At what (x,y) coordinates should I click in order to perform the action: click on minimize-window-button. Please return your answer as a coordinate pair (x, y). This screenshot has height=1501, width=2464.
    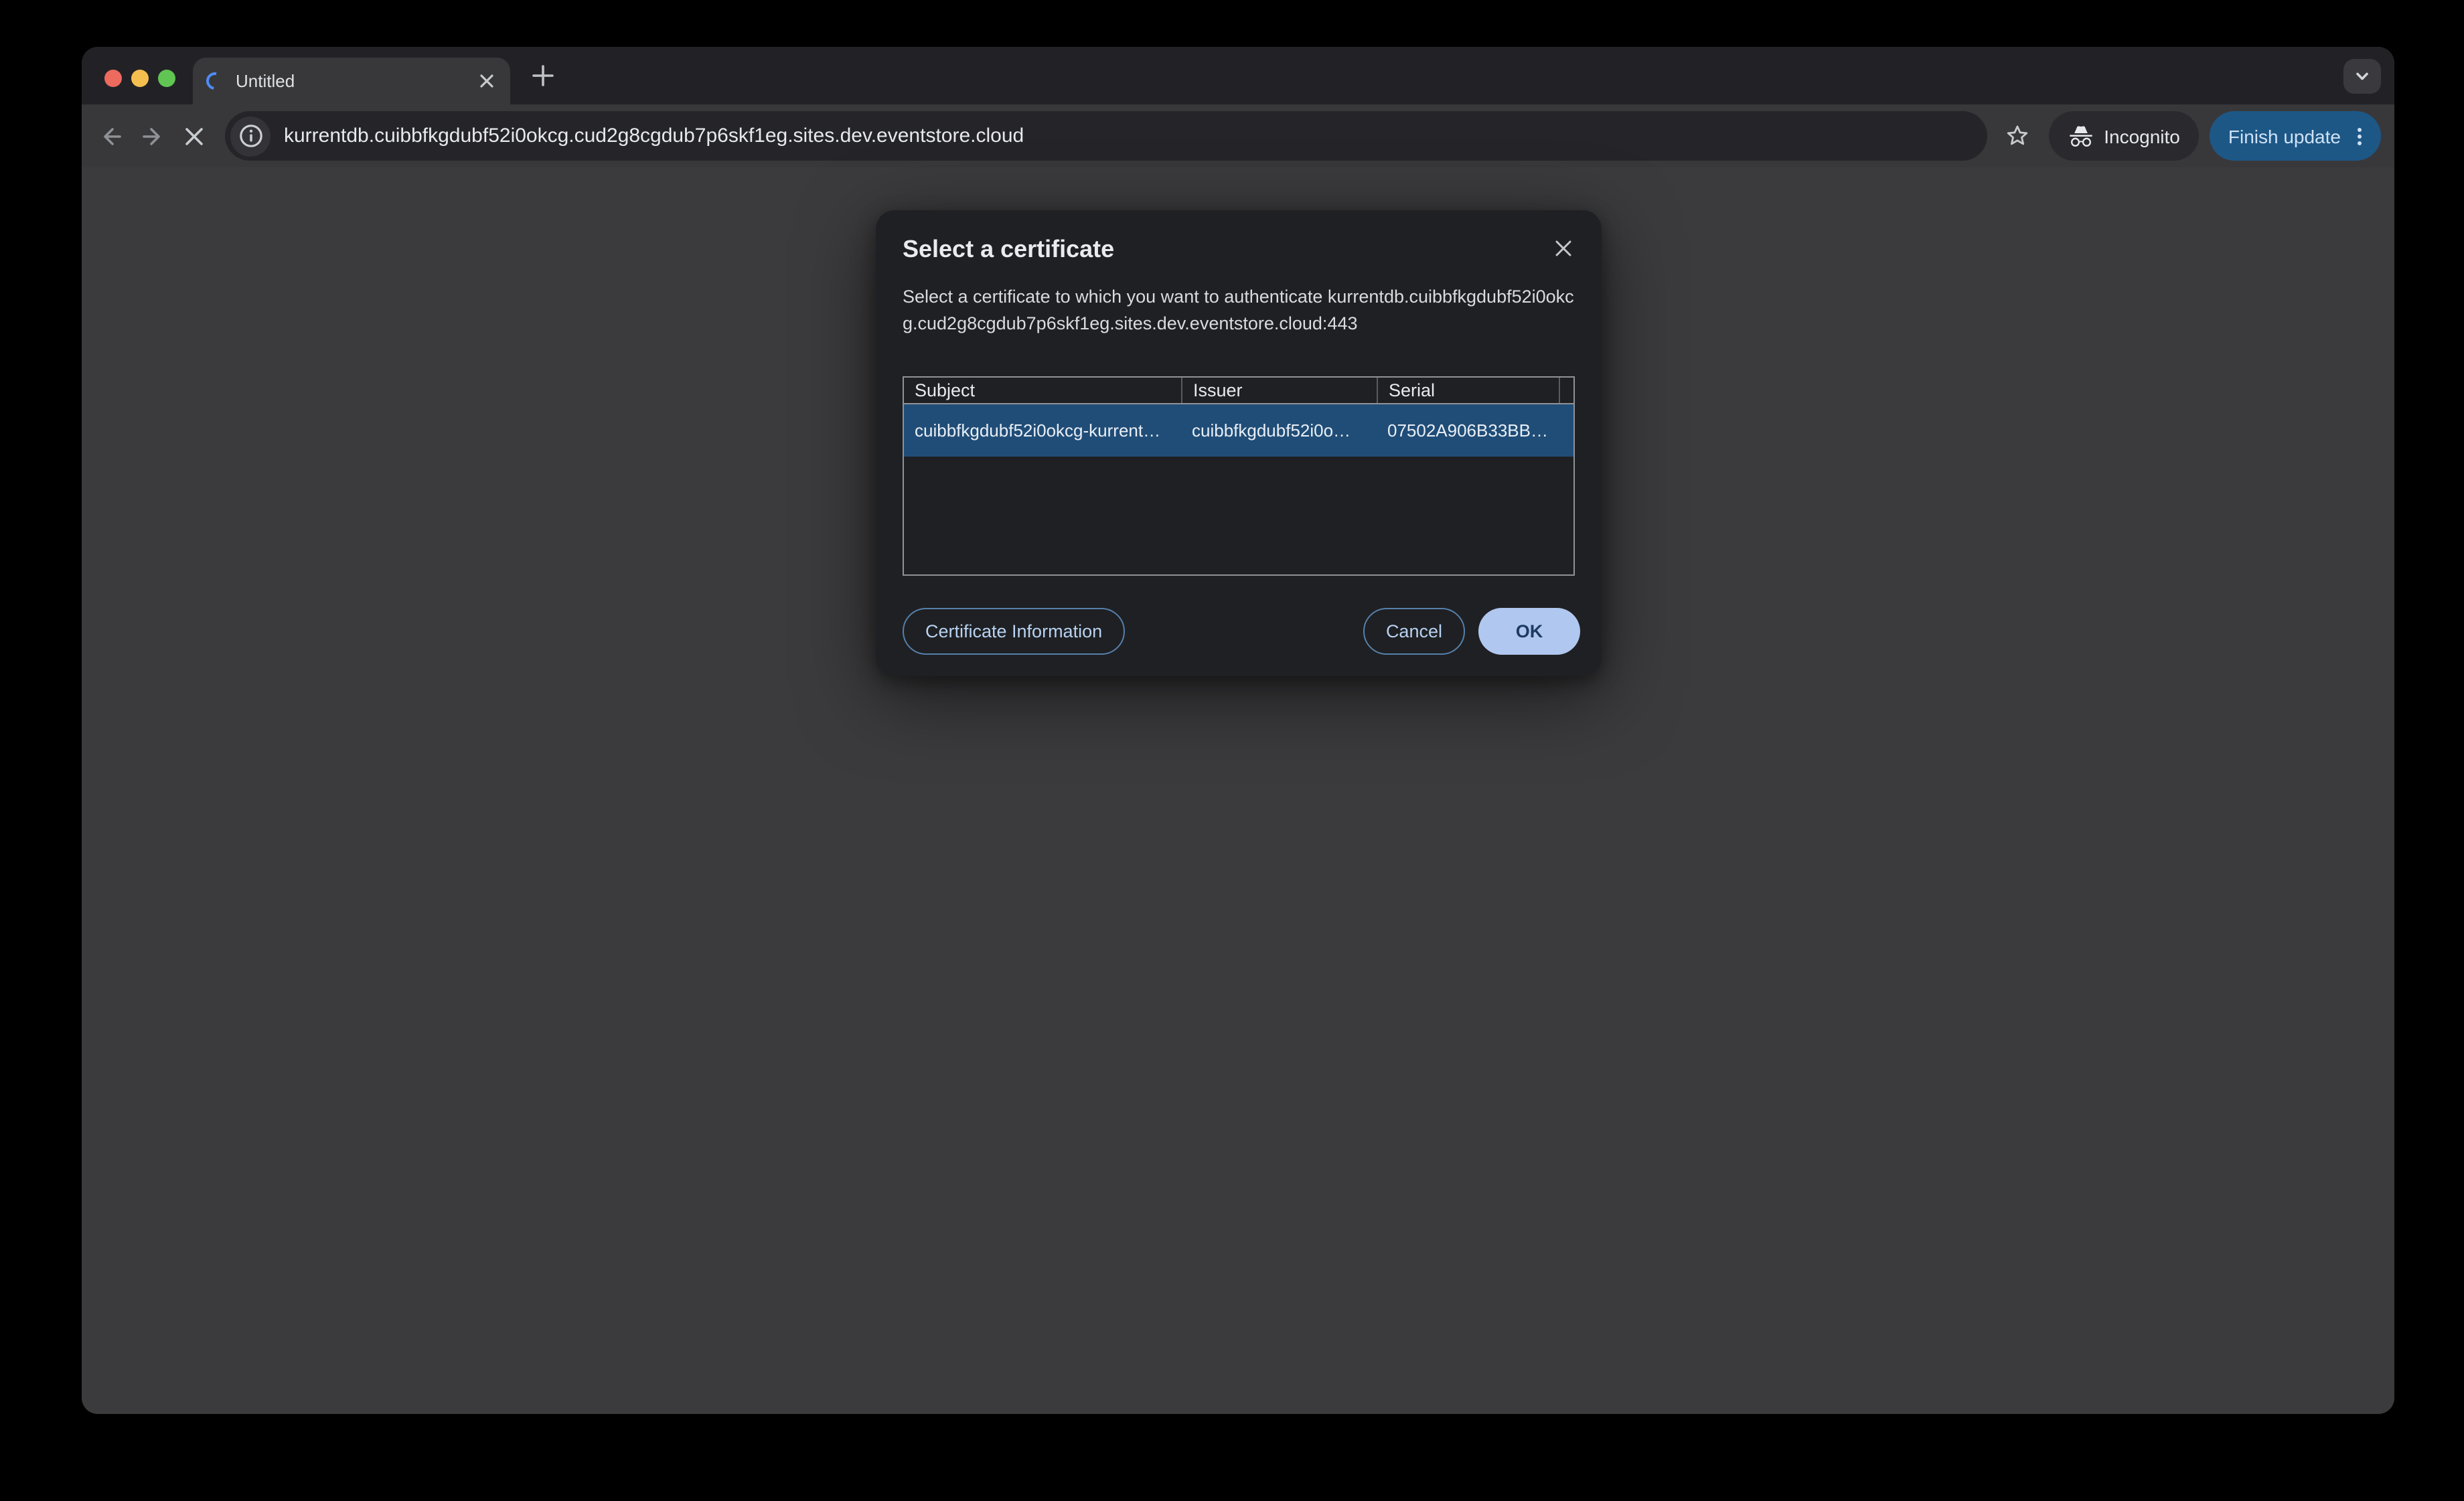
    Looking at the image, I should click on (140, 78).